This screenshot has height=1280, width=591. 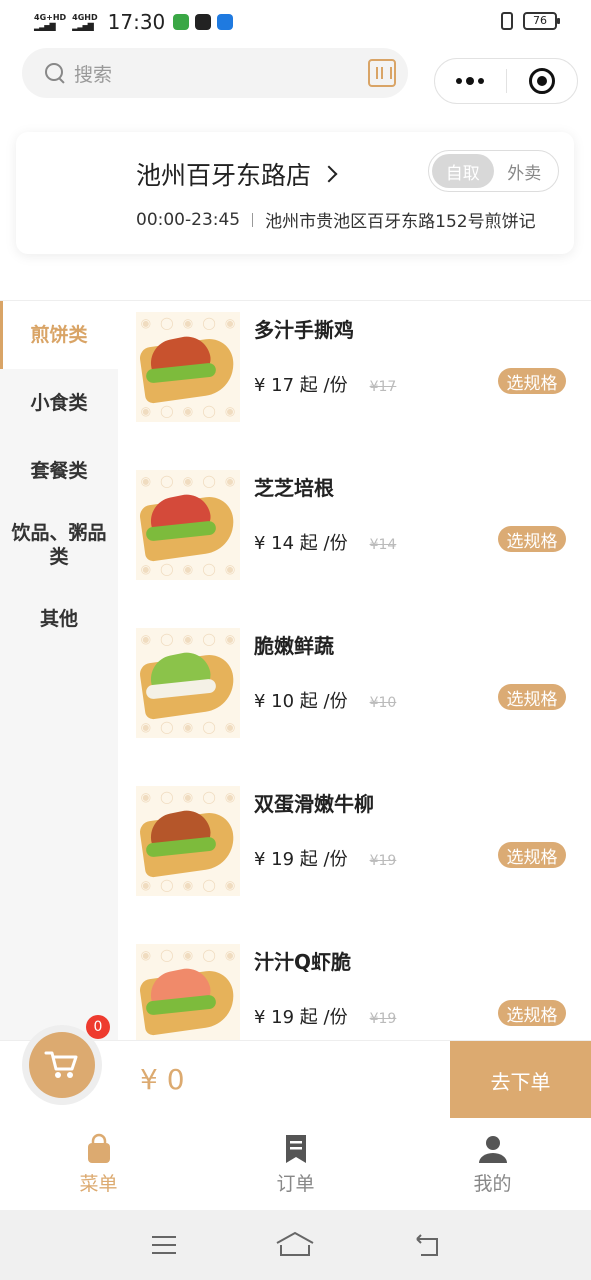 I want to click on cart-bar: 0 ¥ 0 去下单, so click(x=295, y=1067).